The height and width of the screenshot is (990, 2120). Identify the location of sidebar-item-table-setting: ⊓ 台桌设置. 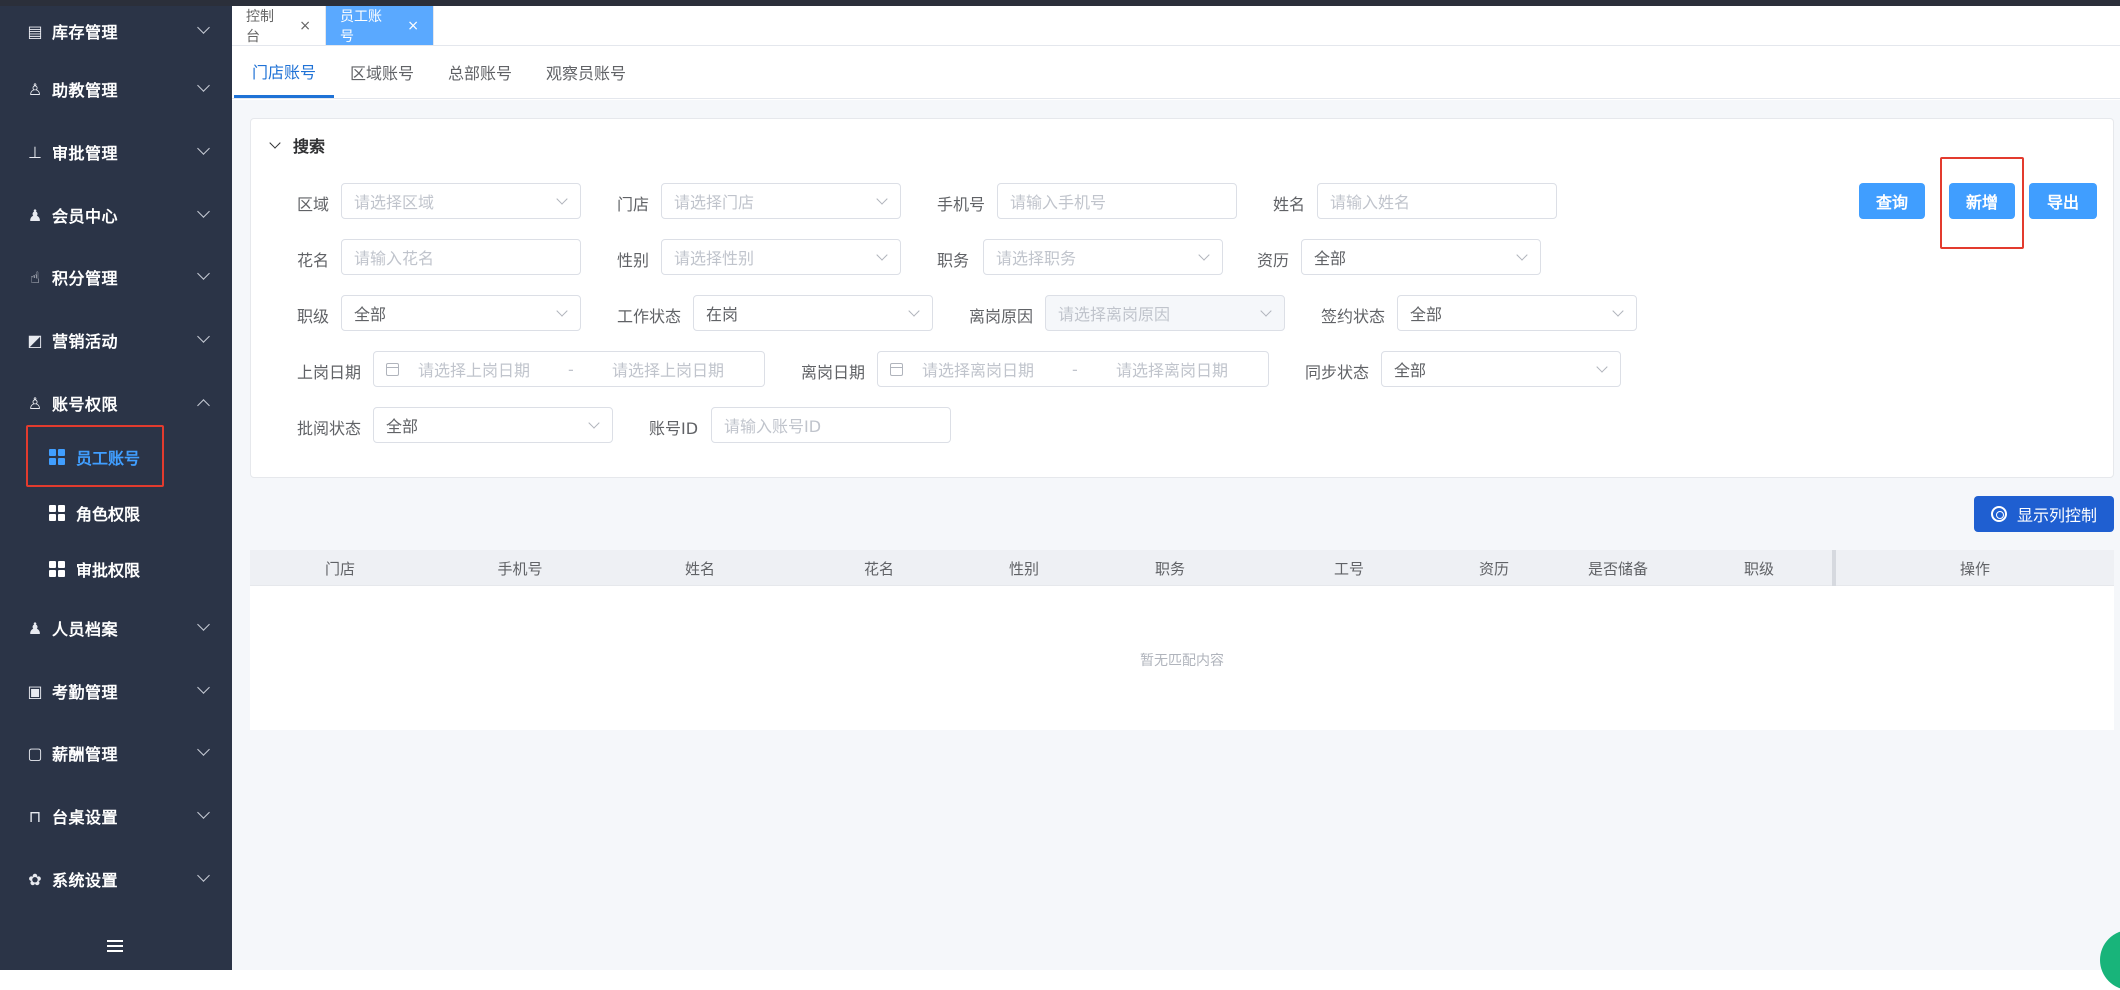
(116, 816).